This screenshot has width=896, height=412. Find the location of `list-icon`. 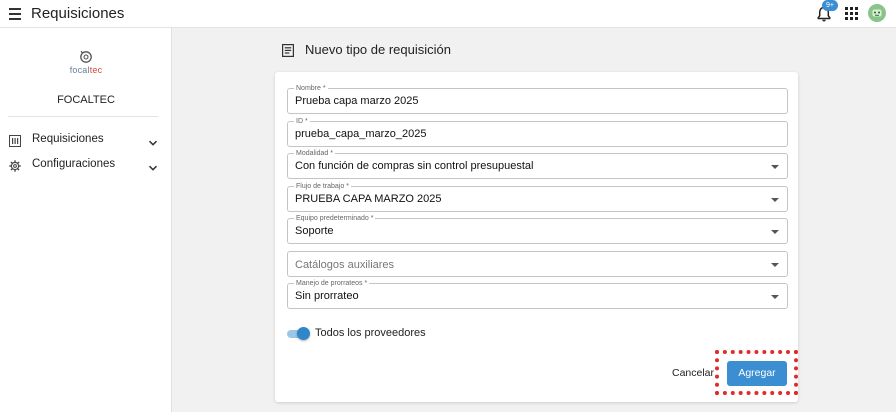

list-icon is located at coordinates (15, 140).